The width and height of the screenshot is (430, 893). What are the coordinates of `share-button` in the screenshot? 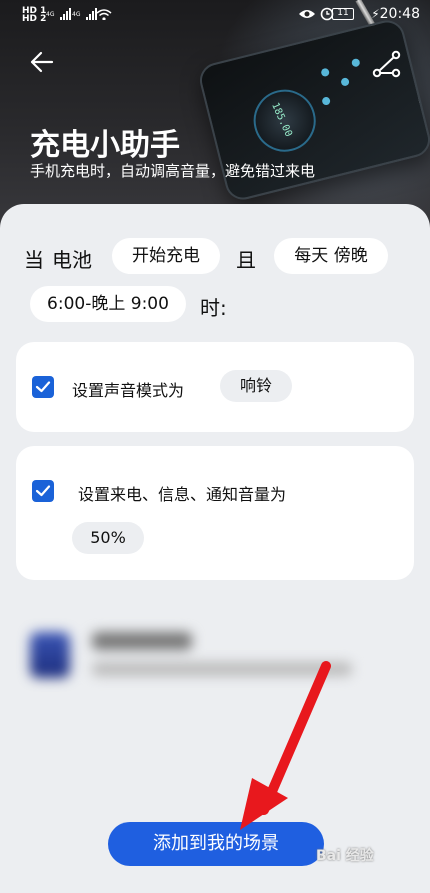 It's located at (387, 65).